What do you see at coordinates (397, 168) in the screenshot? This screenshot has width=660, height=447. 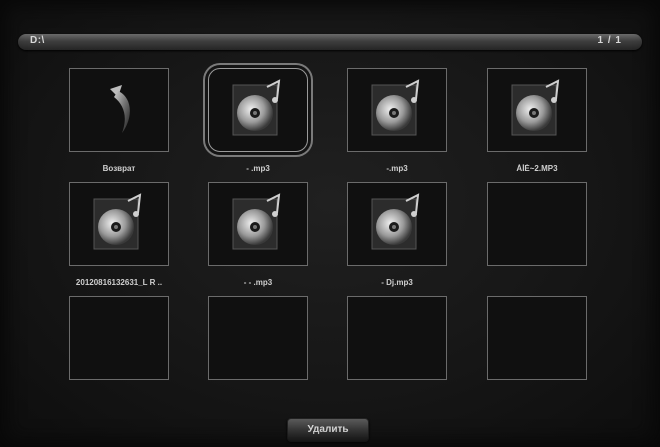 I see `file-label: -.mp3` at bounding box center [397, 168].